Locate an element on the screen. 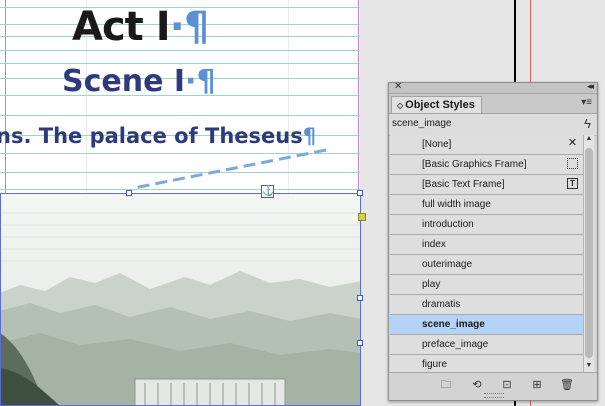 The image size is (605, 406). current-style-row: scene_image ϟ is located at coordinates (493, 125).